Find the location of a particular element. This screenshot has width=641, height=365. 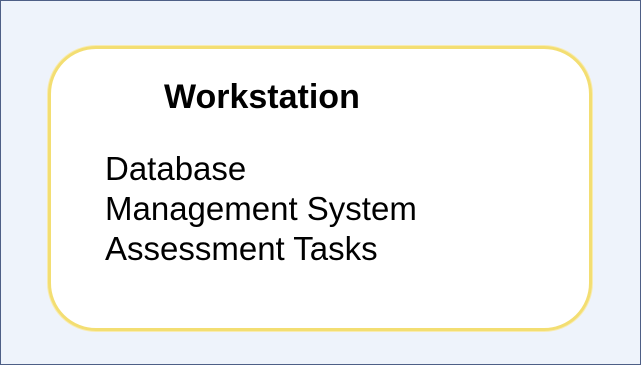

node-title: Workstation is located at coordinates (262, 97).